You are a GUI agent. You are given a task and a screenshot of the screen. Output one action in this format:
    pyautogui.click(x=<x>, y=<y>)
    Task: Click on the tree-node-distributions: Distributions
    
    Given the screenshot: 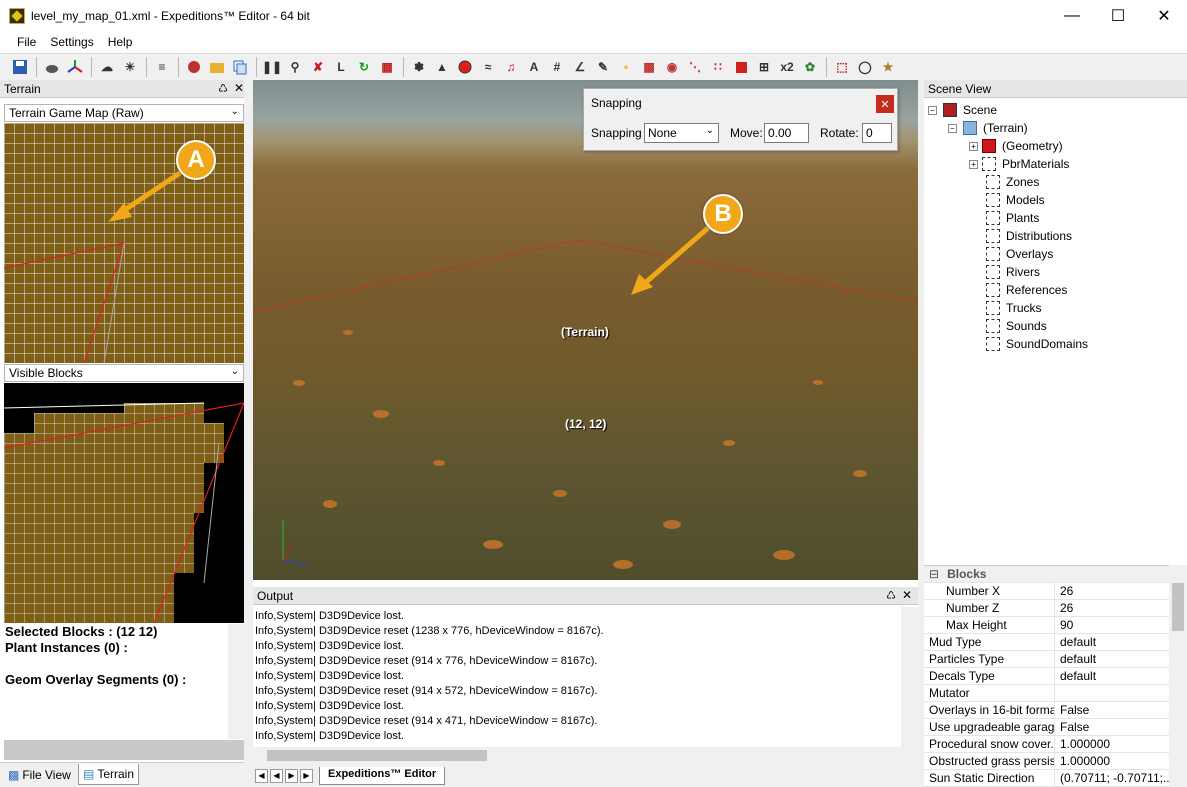 What is the action you would take?
    pyautogui.click(x=1029, y=236)
    